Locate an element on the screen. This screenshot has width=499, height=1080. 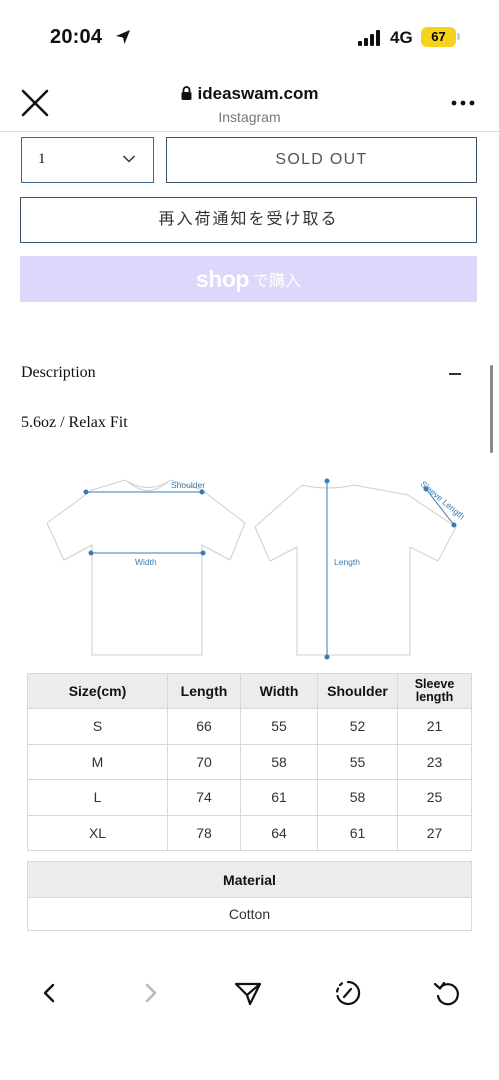
lock-icon is located at coordinates (186, 93).